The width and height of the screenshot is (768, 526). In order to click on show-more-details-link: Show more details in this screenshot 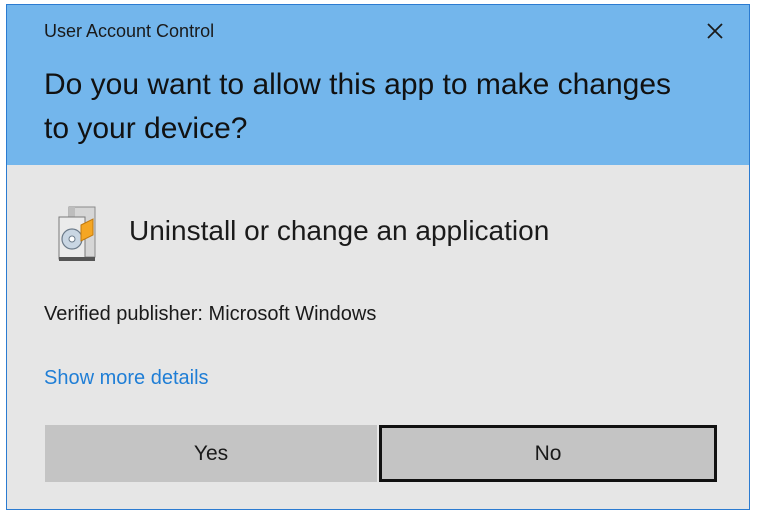, I will do `click(126, 378)`.